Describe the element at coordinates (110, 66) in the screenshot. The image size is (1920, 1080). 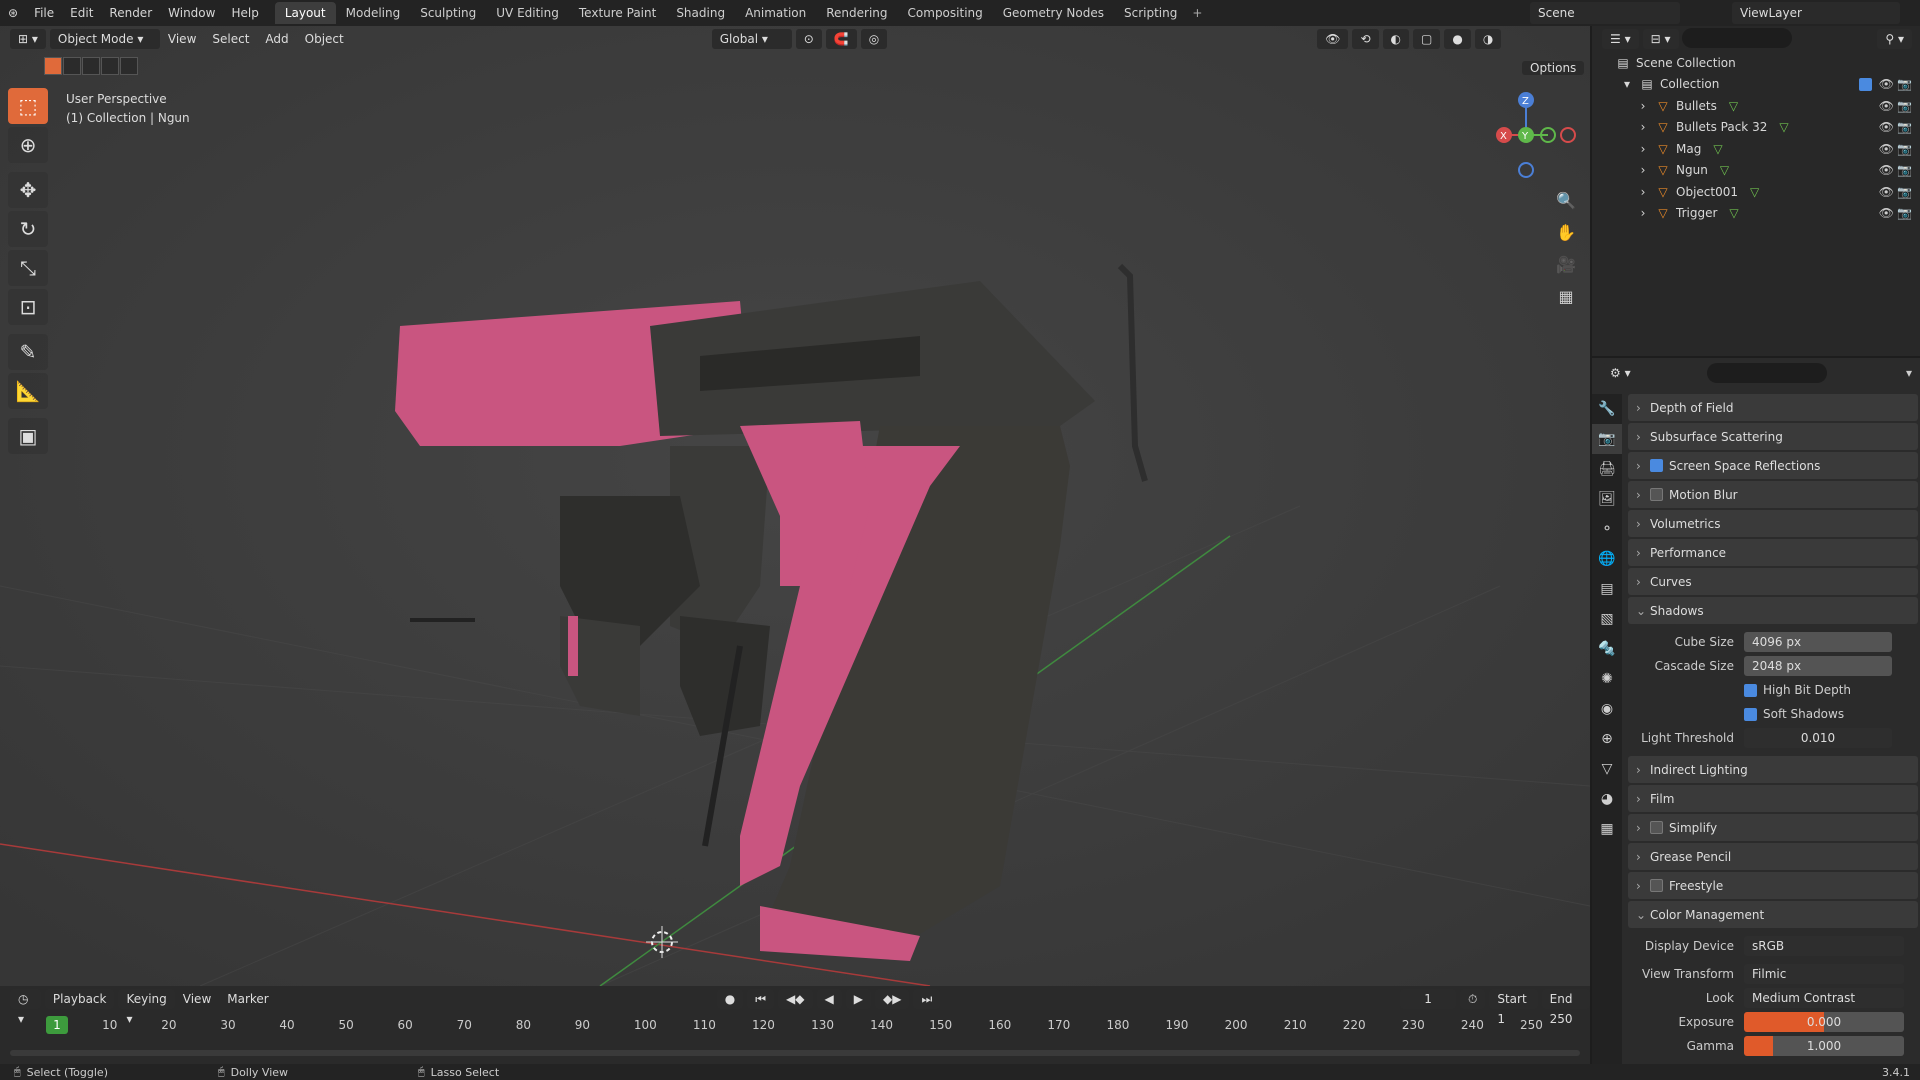
I see `select-invert-icon` at that location.